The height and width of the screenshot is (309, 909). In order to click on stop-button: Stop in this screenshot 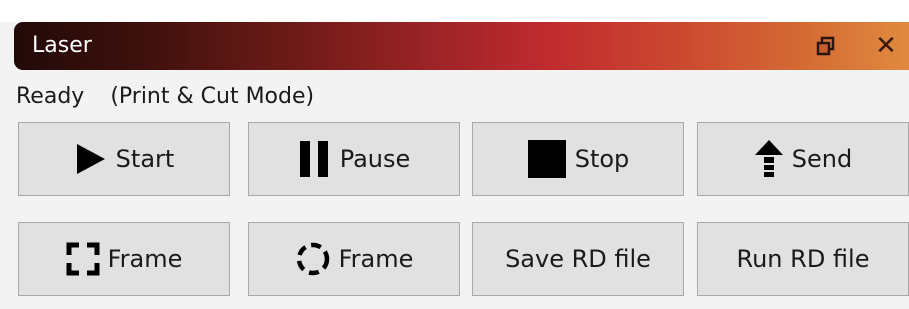, I will do `click(578, 159)`.